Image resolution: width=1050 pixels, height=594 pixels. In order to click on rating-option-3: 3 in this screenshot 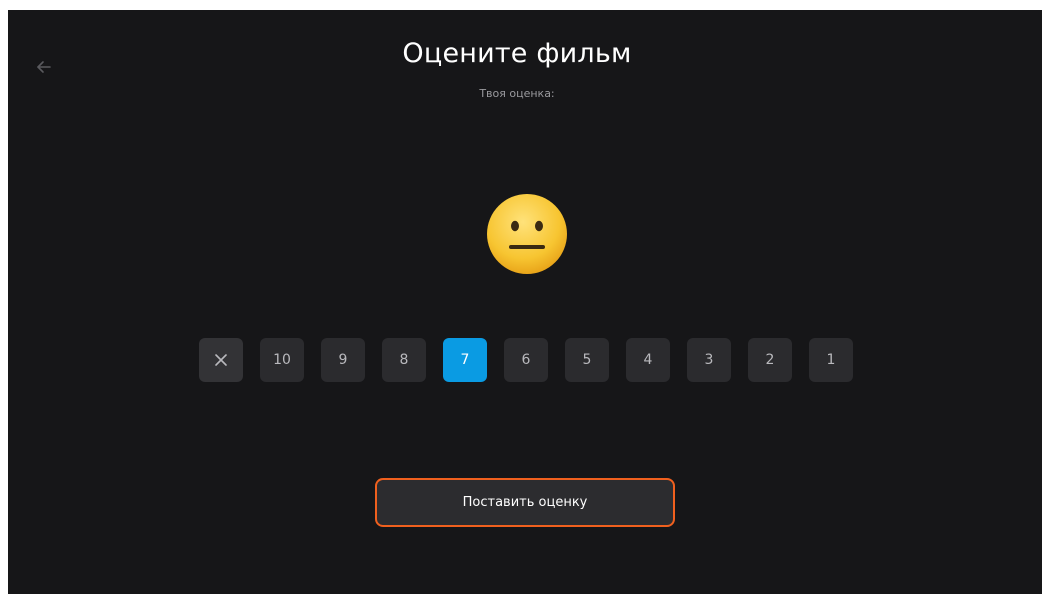, I will do `click(709, 360)`.